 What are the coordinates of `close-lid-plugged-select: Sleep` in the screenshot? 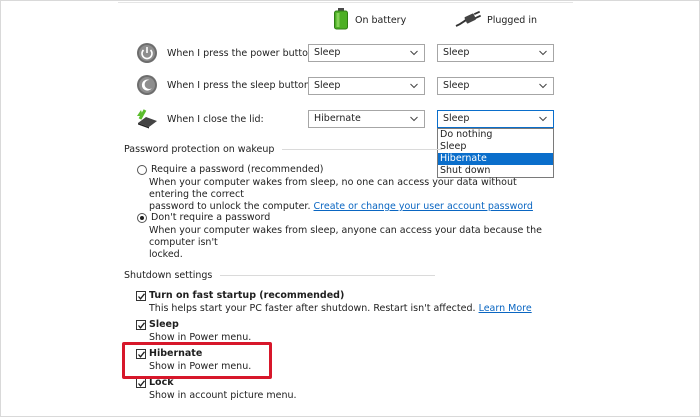 It's located at (495, 119).